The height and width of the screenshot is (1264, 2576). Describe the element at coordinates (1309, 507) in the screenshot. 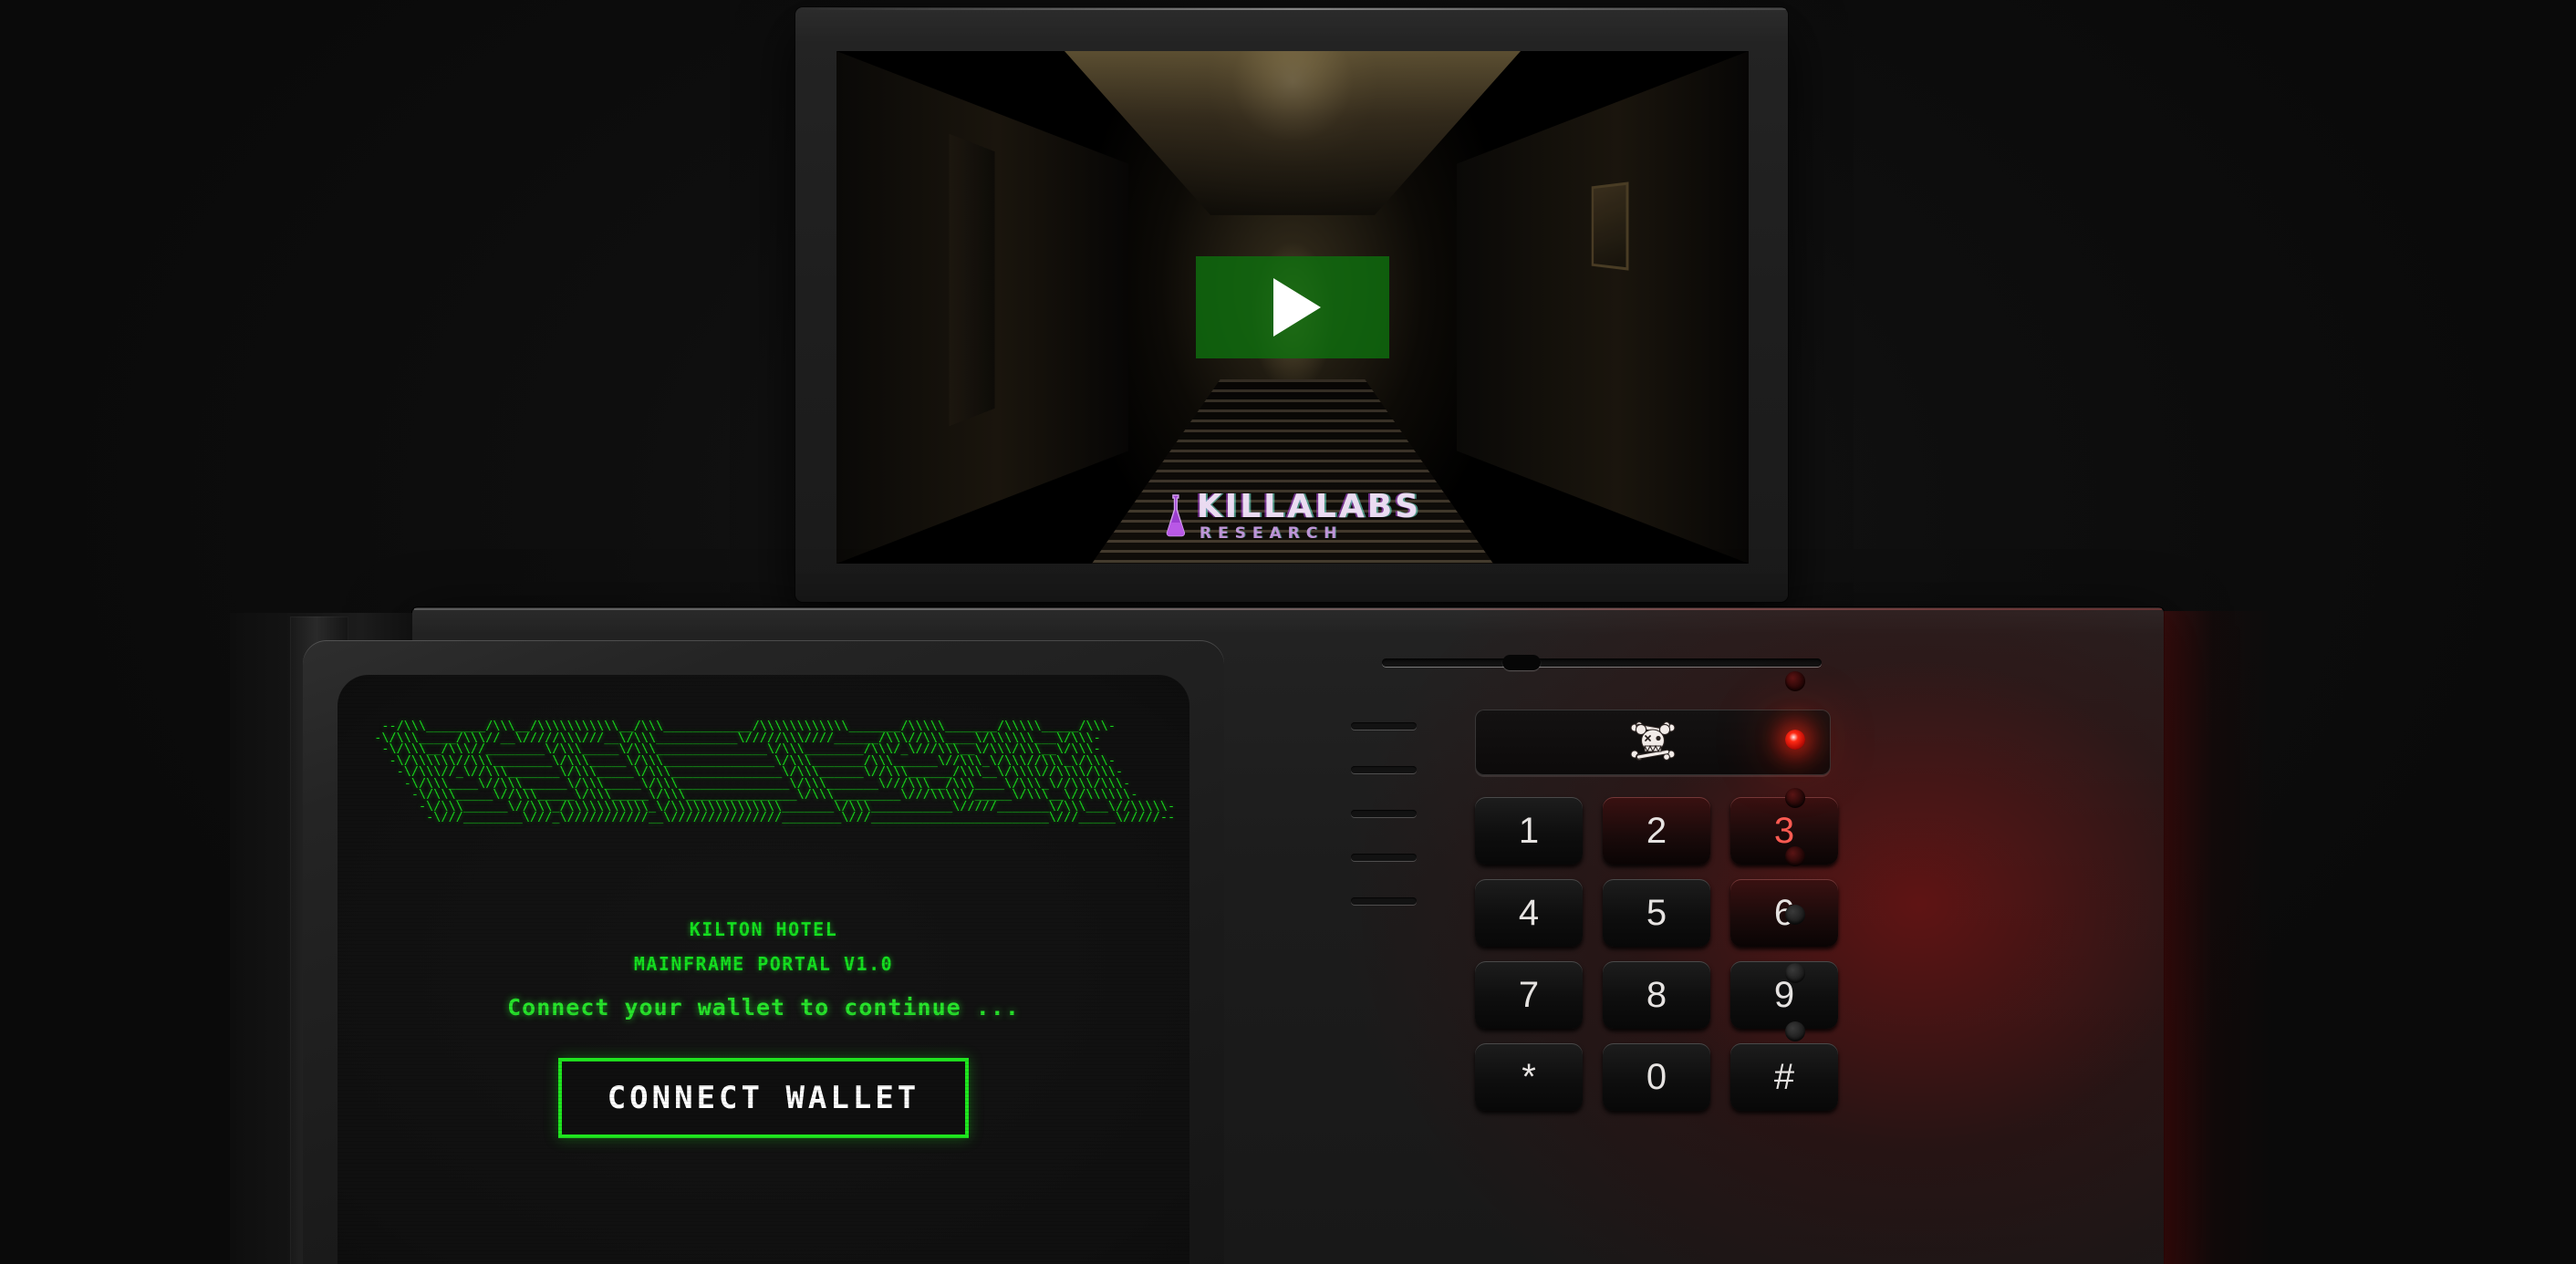

I see `killalabs-main-label: KILLALABS` at that location.